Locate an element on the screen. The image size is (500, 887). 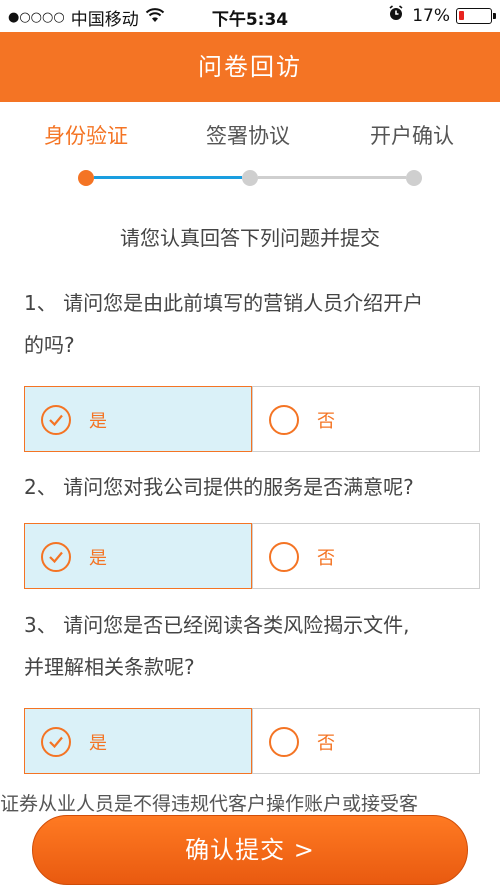
alarm-icon is located at coordinates (396, 15).